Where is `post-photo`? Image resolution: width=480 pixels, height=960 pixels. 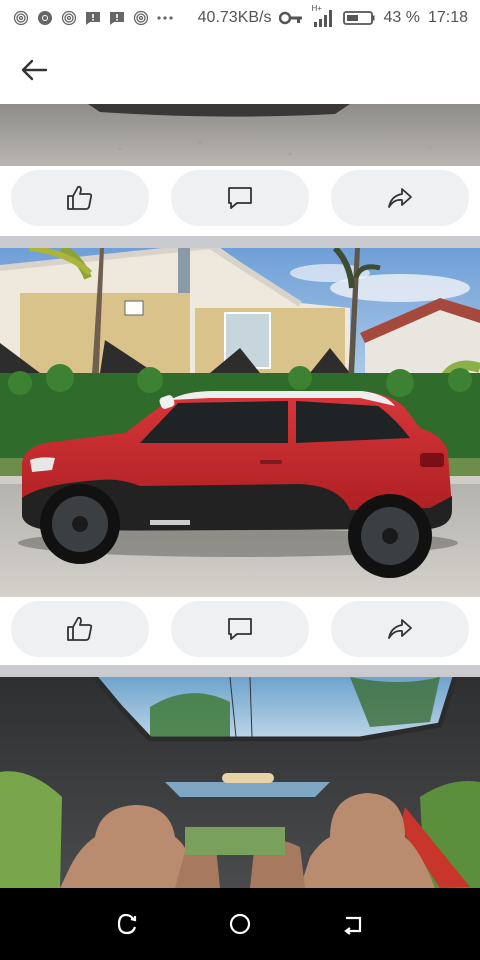 post-photo is located at coordinates (240, 135).